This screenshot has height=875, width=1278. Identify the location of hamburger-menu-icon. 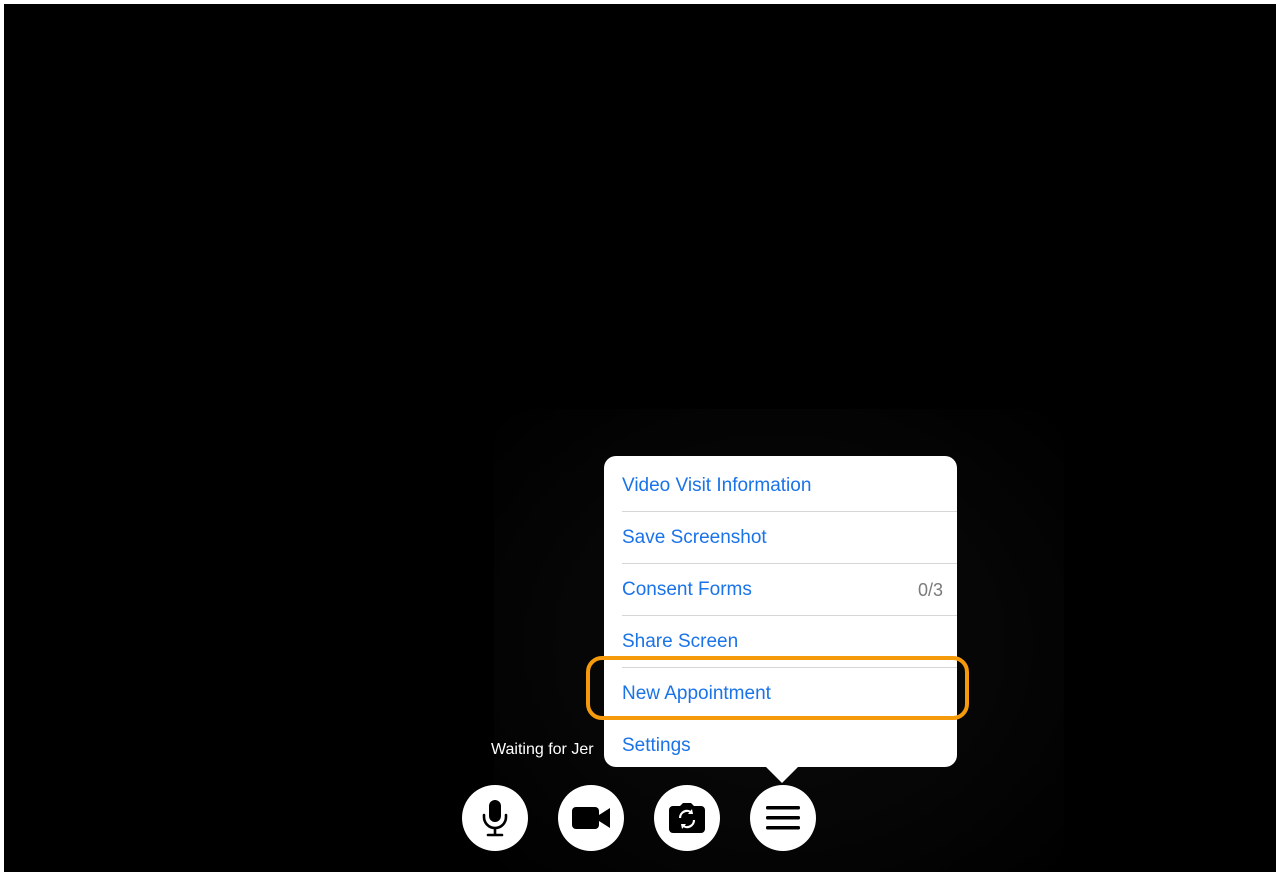
(783, 818).